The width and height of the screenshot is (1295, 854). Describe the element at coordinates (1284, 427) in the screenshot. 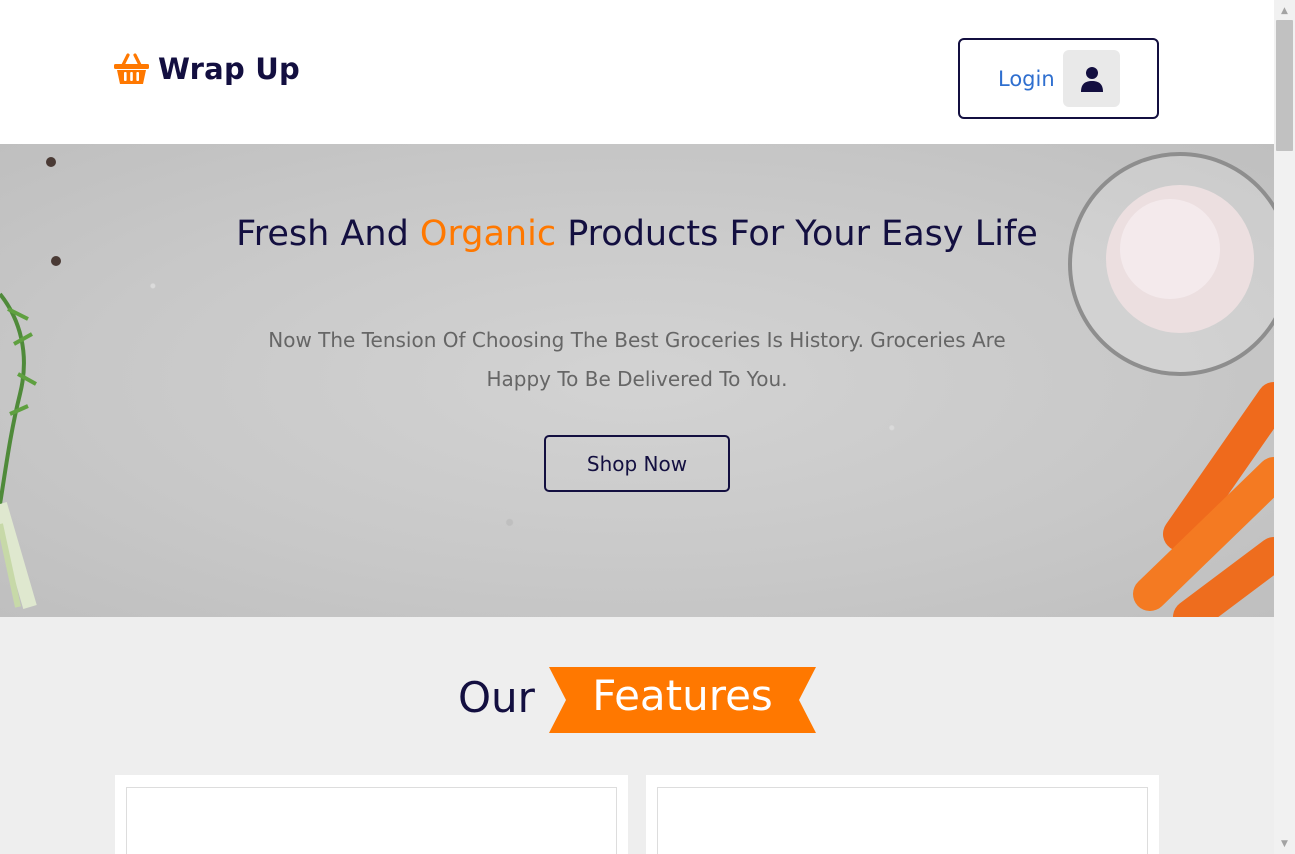

I see `vertical-scrollbar: ▲ ▼` at that location.